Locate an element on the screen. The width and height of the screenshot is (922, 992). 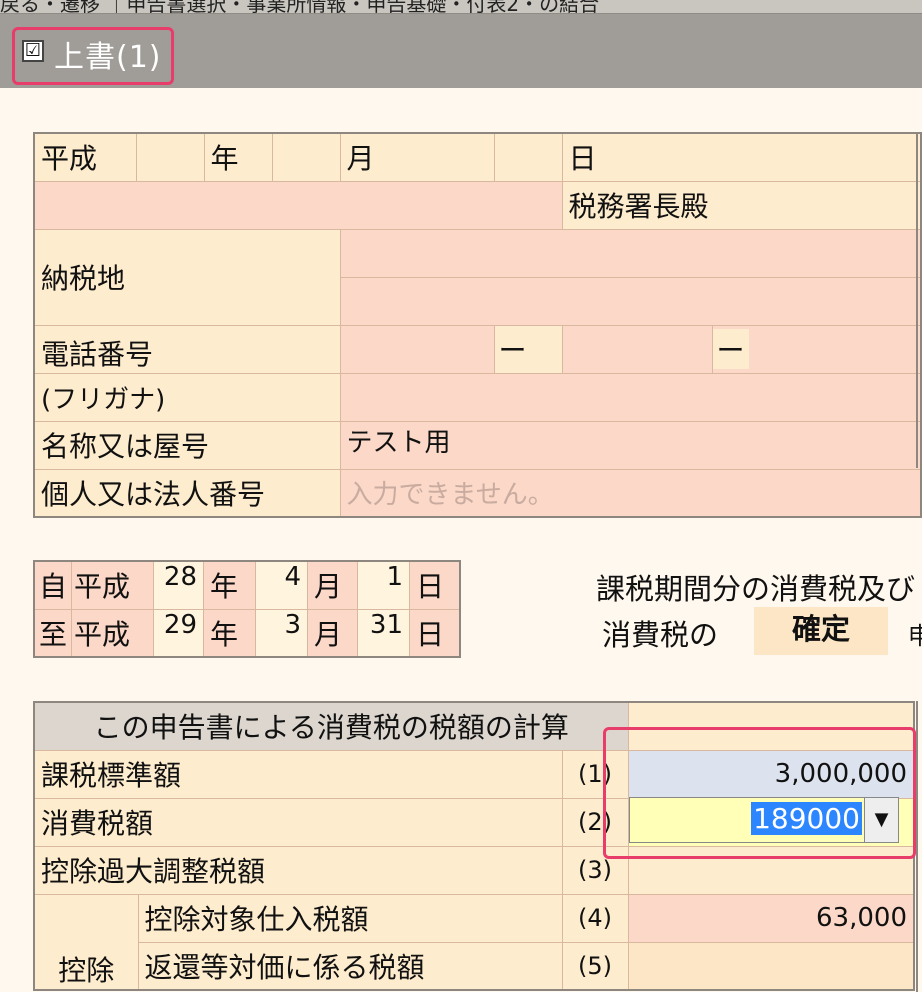
year-input is located at coordinates (170, 157).